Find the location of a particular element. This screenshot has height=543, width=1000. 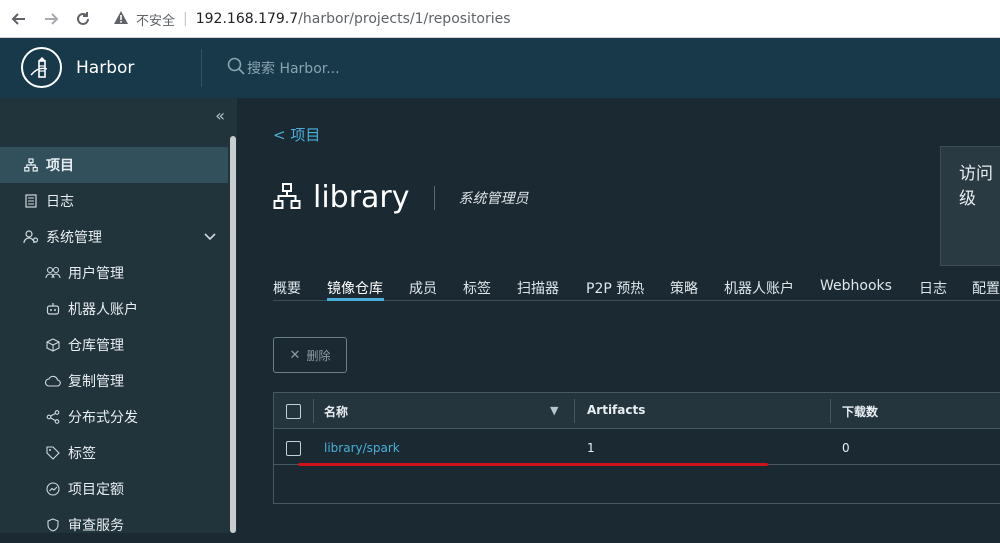

tab-repositories: 镜像仓库 is located at coordinates (355, 288).